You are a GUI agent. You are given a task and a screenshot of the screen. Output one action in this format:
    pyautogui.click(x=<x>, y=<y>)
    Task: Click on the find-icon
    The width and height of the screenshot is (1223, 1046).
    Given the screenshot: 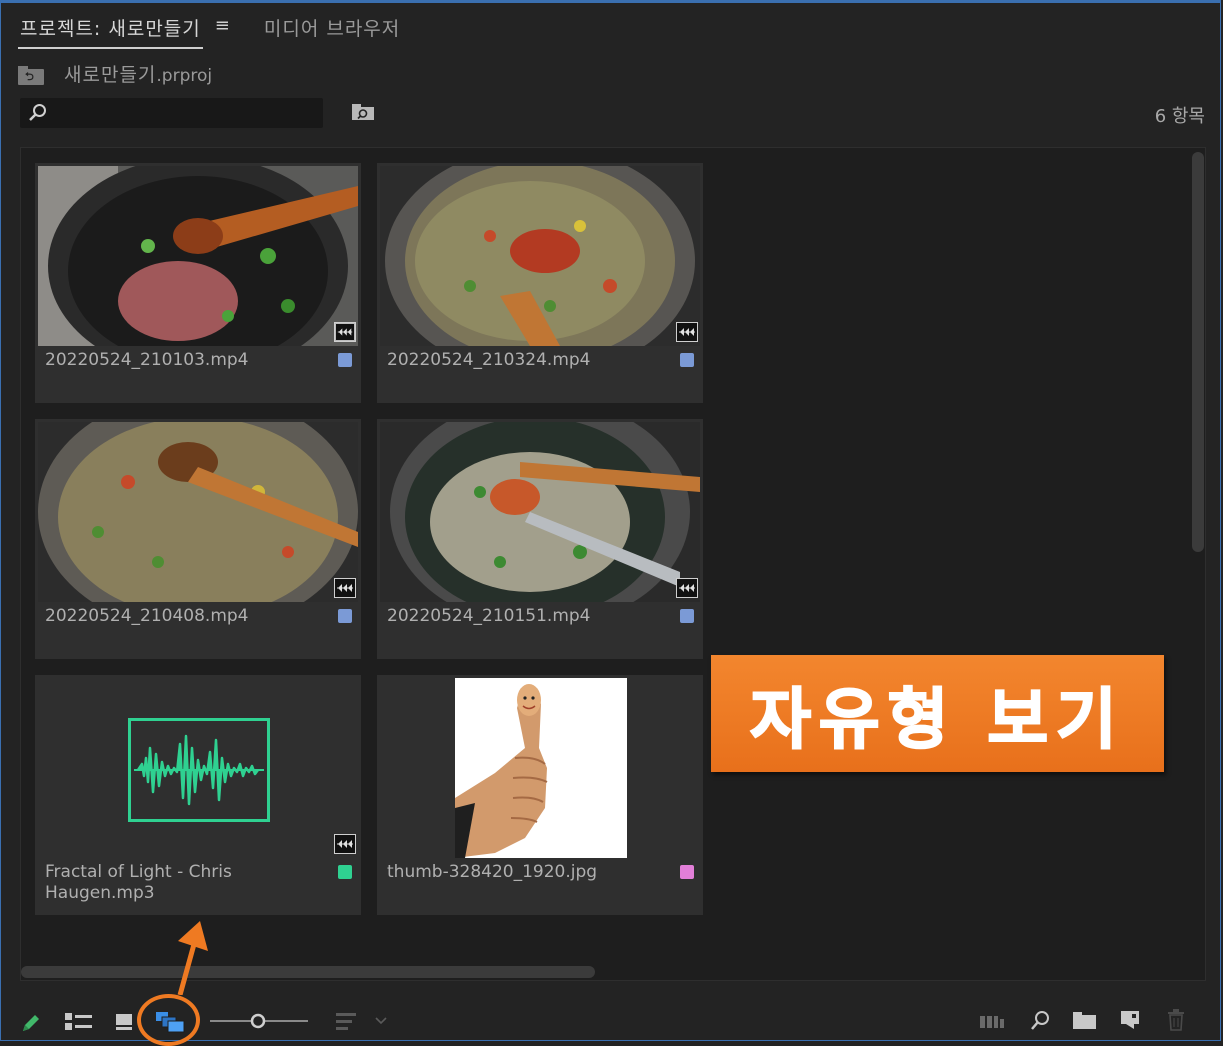 What is the action you would take?
    pyautogui.click(x=1040, y=1021)
    